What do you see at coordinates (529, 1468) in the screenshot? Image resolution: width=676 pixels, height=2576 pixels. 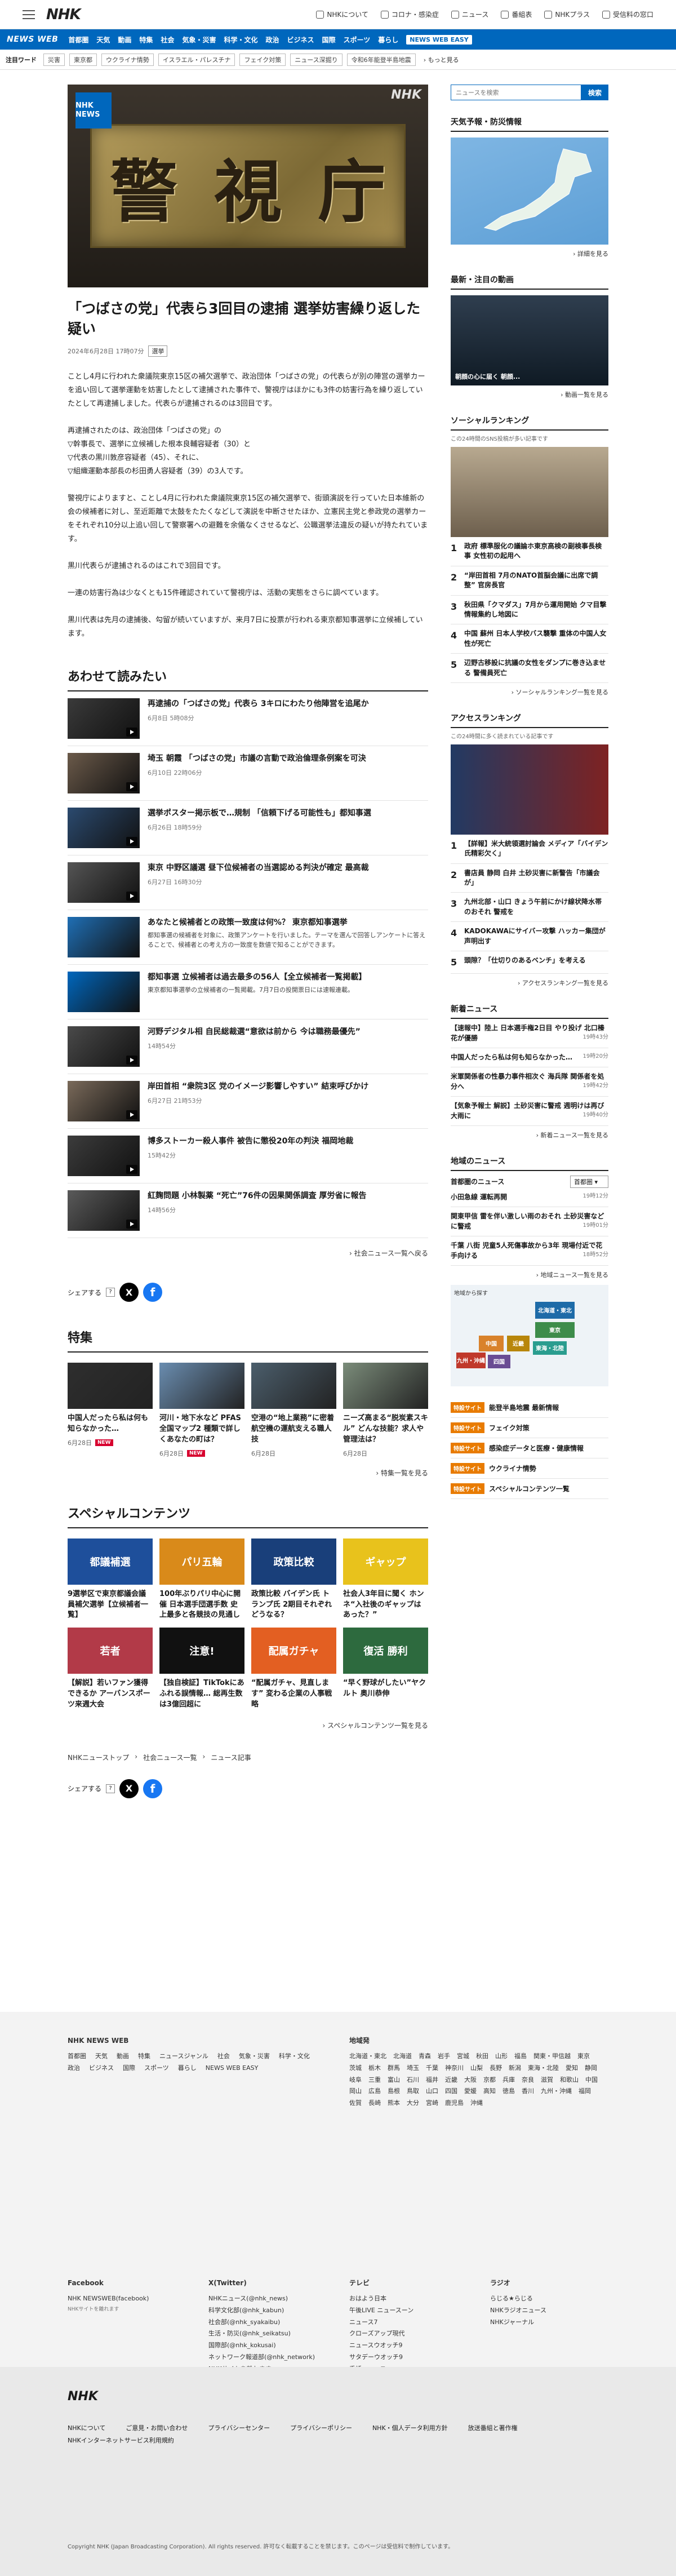 I see `special-site-link: 特設サイト ウクライナ情勢` at bounding box center [529, 1468].